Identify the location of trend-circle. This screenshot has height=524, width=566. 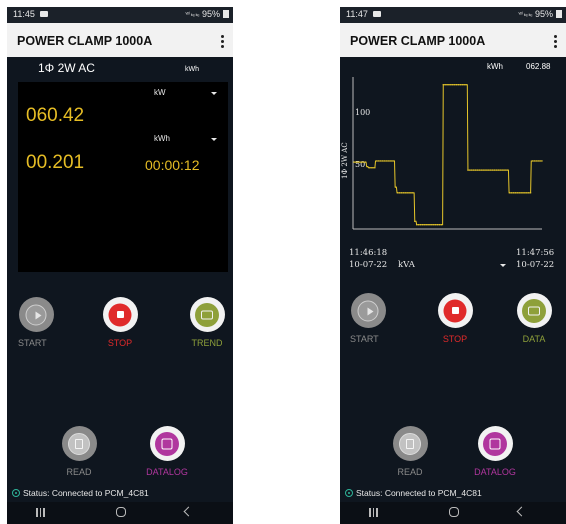
(207, 314).